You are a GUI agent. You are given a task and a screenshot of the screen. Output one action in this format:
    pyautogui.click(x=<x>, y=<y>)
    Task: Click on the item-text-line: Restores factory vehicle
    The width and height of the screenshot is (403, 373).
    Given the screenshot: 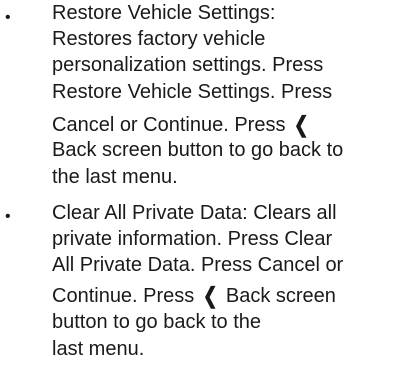 What is the action you would take?
    pyautogui.click(x=159, y=39)
    